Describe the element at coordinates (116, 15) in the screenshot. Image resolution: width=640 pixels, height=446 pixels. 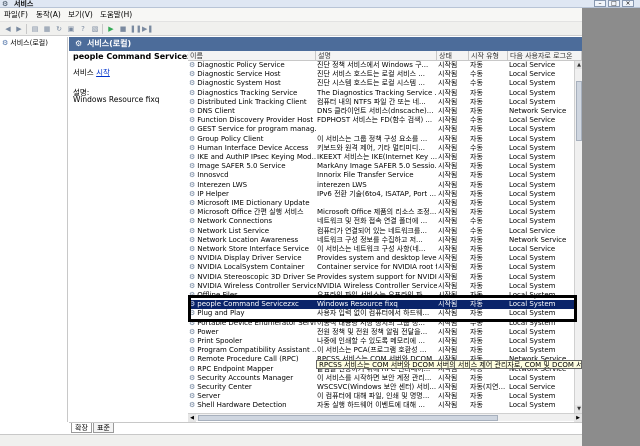
I see `menu-help: 도움말(H)` at that location.